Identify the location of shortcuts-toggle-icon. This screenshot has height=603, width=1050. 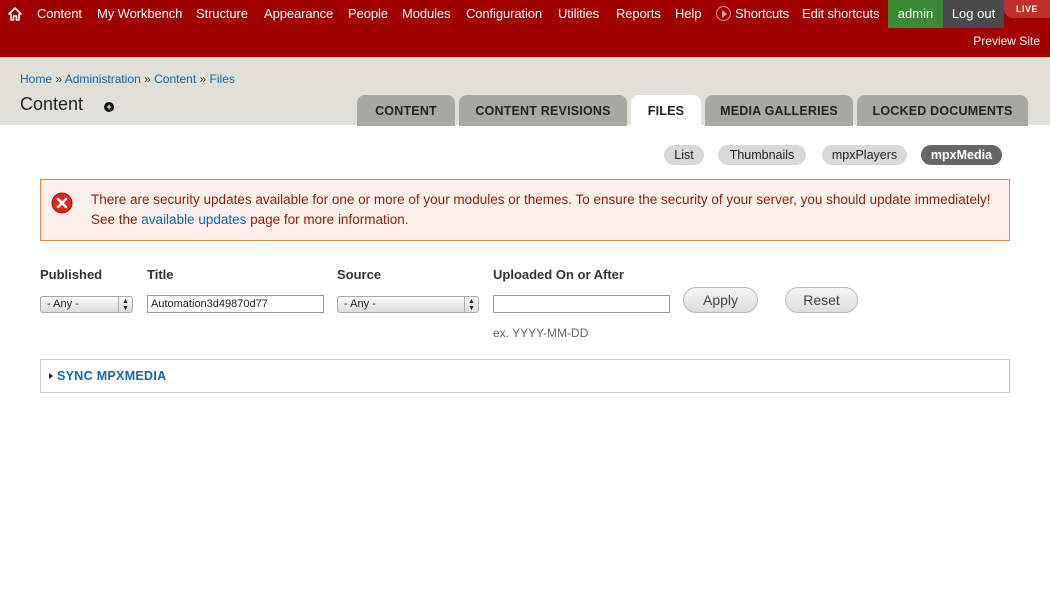
(723, 13).